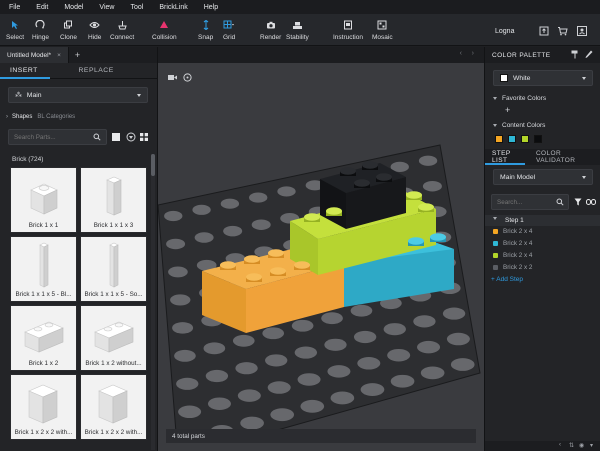 This screenshot has height=451, width=600. What do you see at coordinates (205, 30) in the screenshot?
I see `snap-tool: Snap` at bounding box center [205, 30].